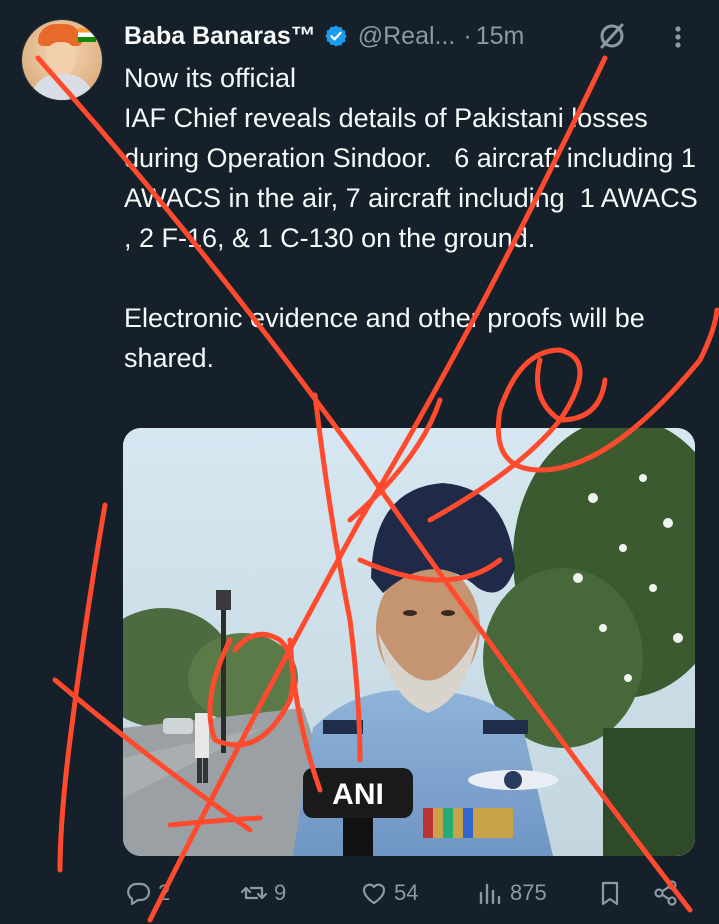 The image size is (719, 924). I want to click on share-icon, so click(665, 893).